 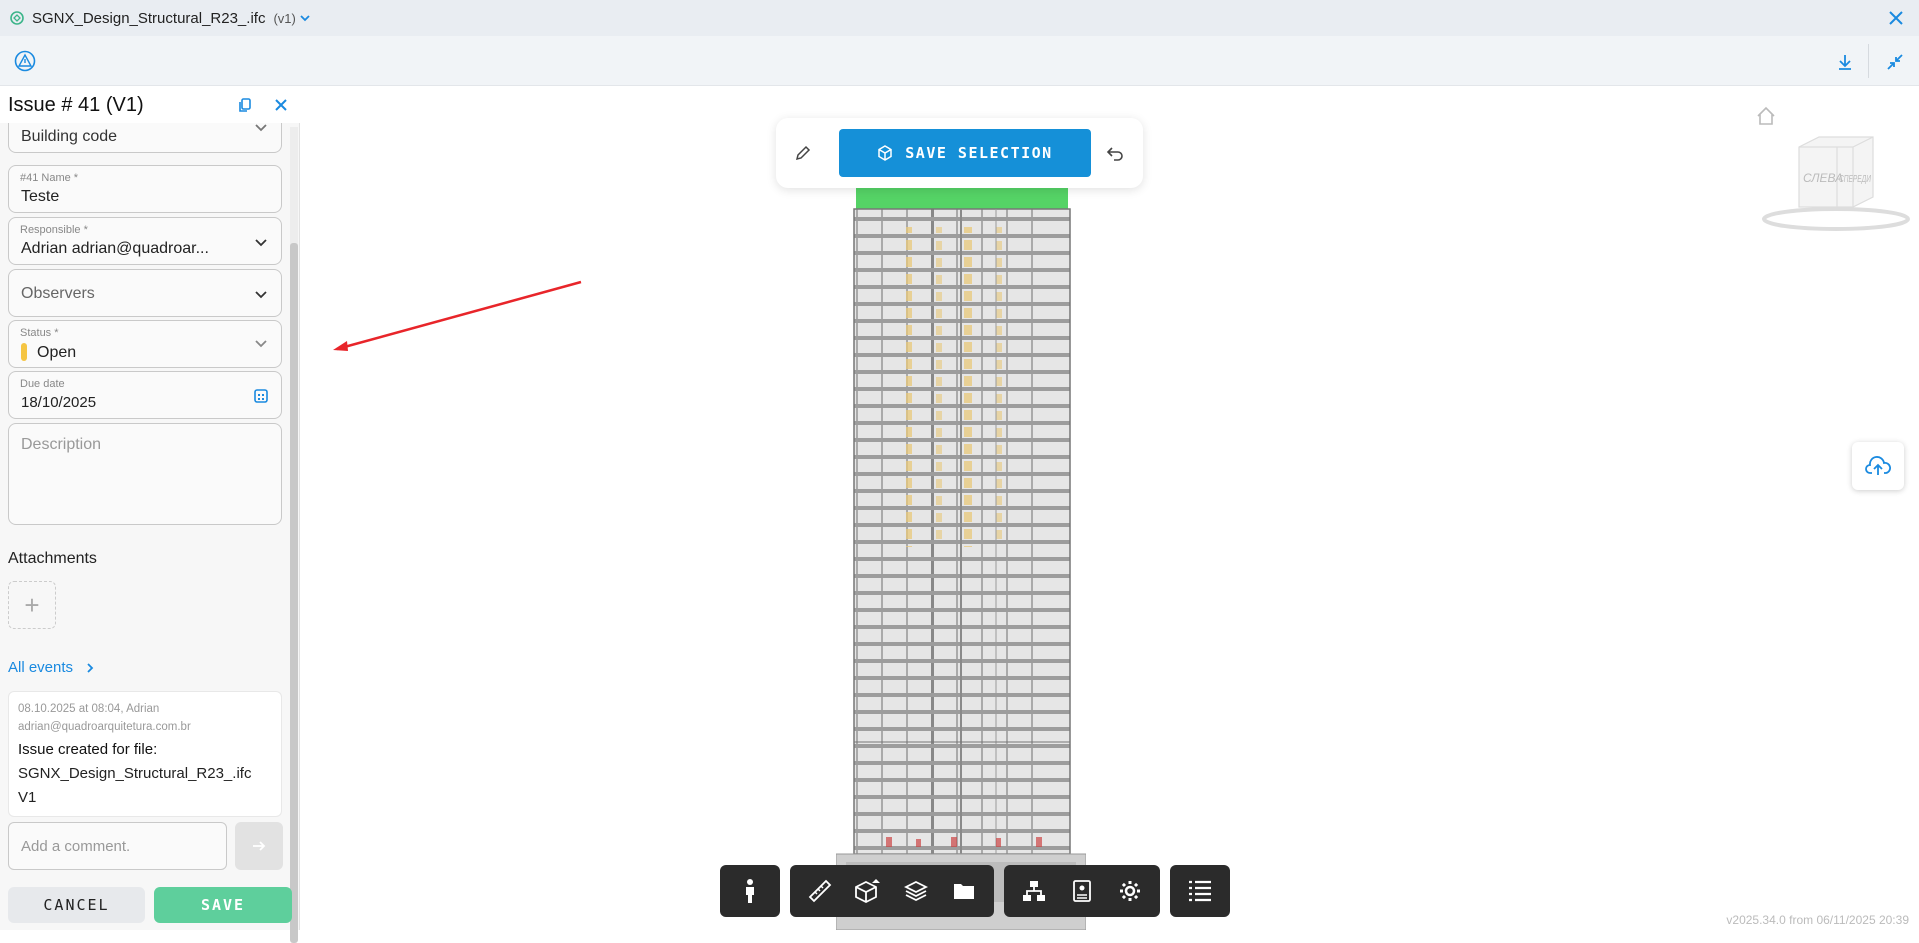 I want to click on name-field: #41 Name * Teste, so click(x=145, y=189).